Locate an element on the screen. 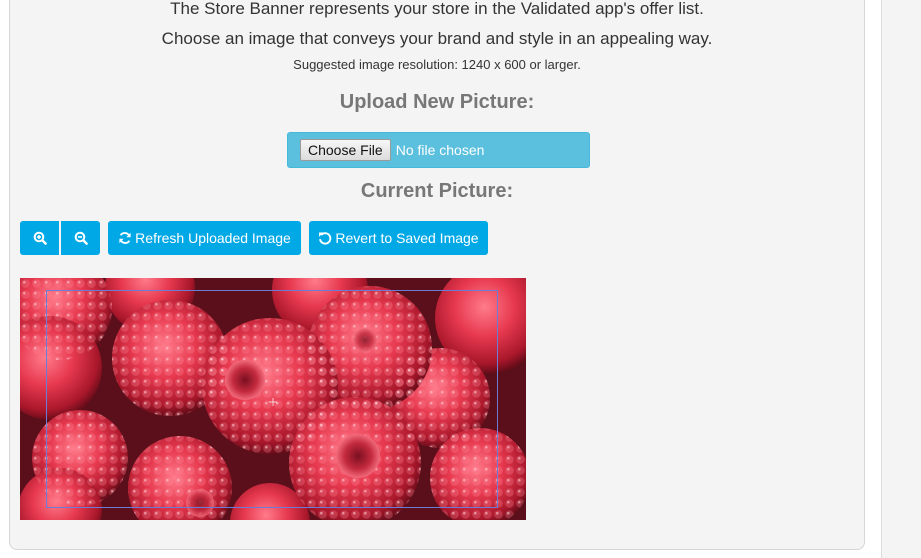  zoom-in-icon is located at coordinates (40, 238).